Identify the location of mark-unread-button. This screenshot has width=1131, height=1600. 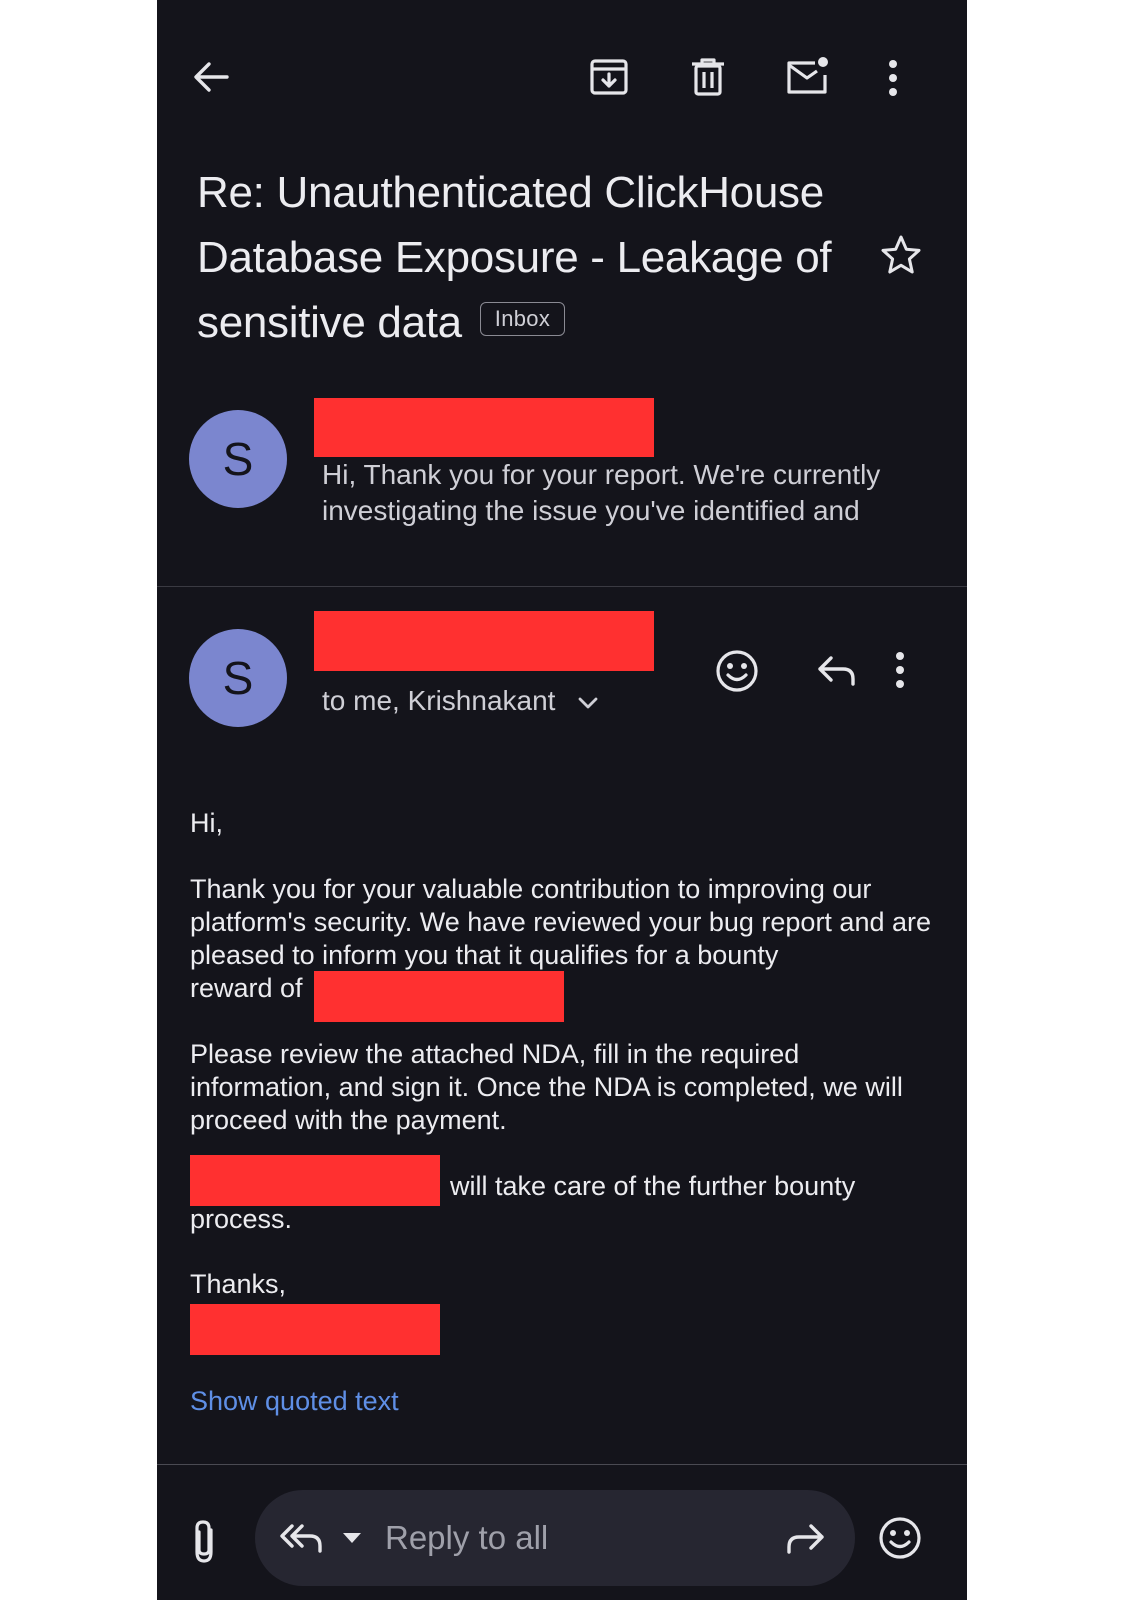
(807, 76).